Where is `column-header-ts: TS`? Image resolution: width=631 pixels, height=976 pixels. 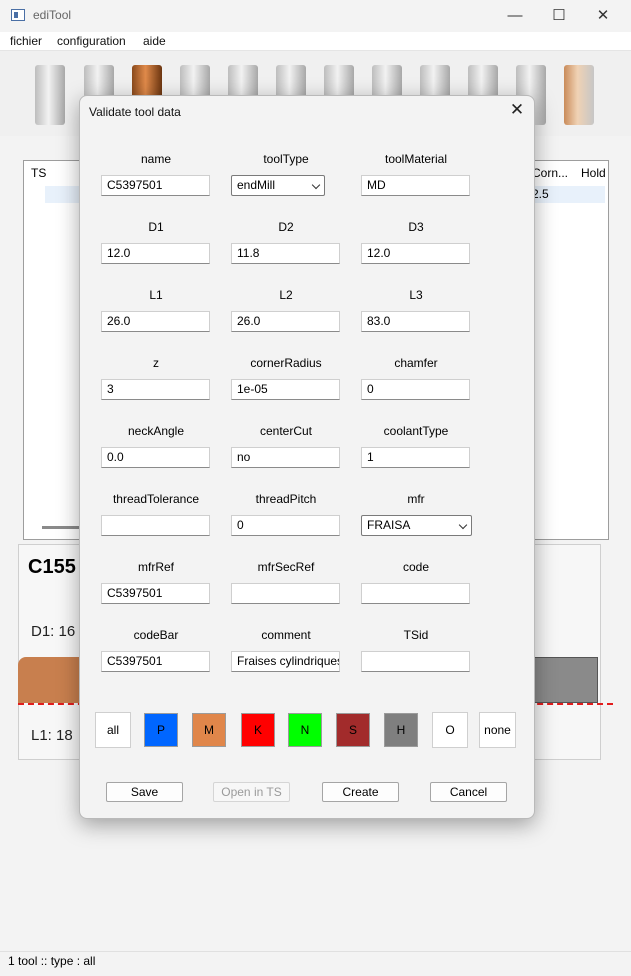 column-header-ts: TS is located at coordinates (38, 173).